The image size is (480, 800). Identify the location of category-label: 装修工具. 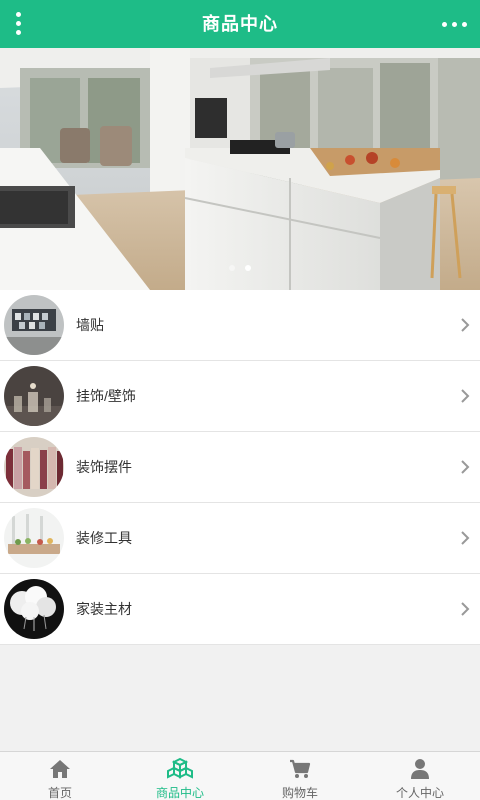
(104, 538).